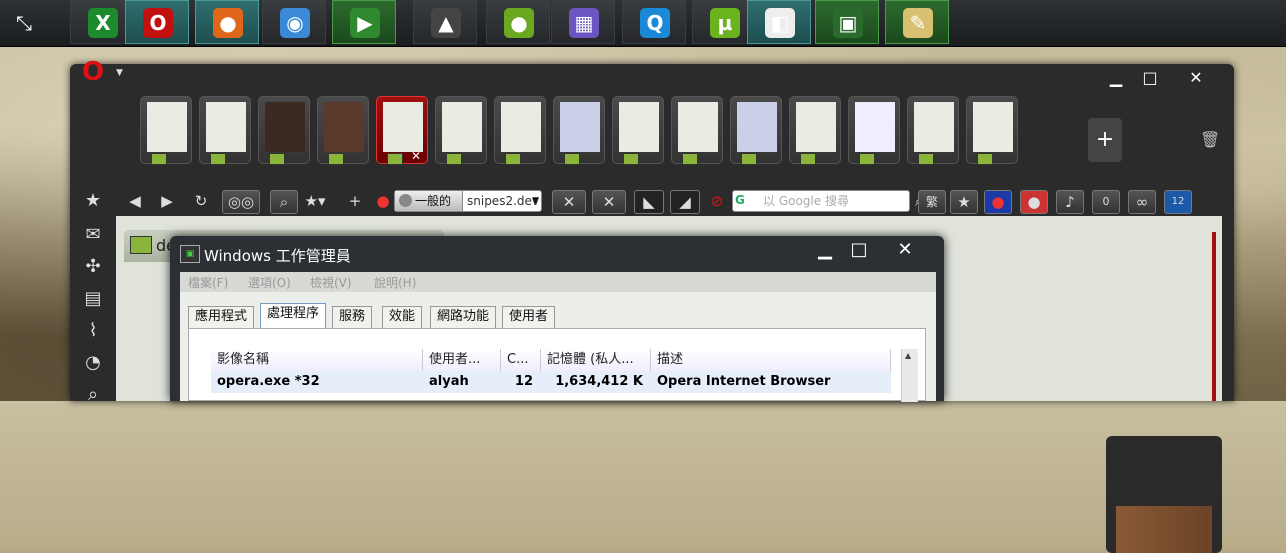  Describe the element at coordinates (654, 22) in the screenshot. I see `taskbar-app-quicktime: Q` at that location.